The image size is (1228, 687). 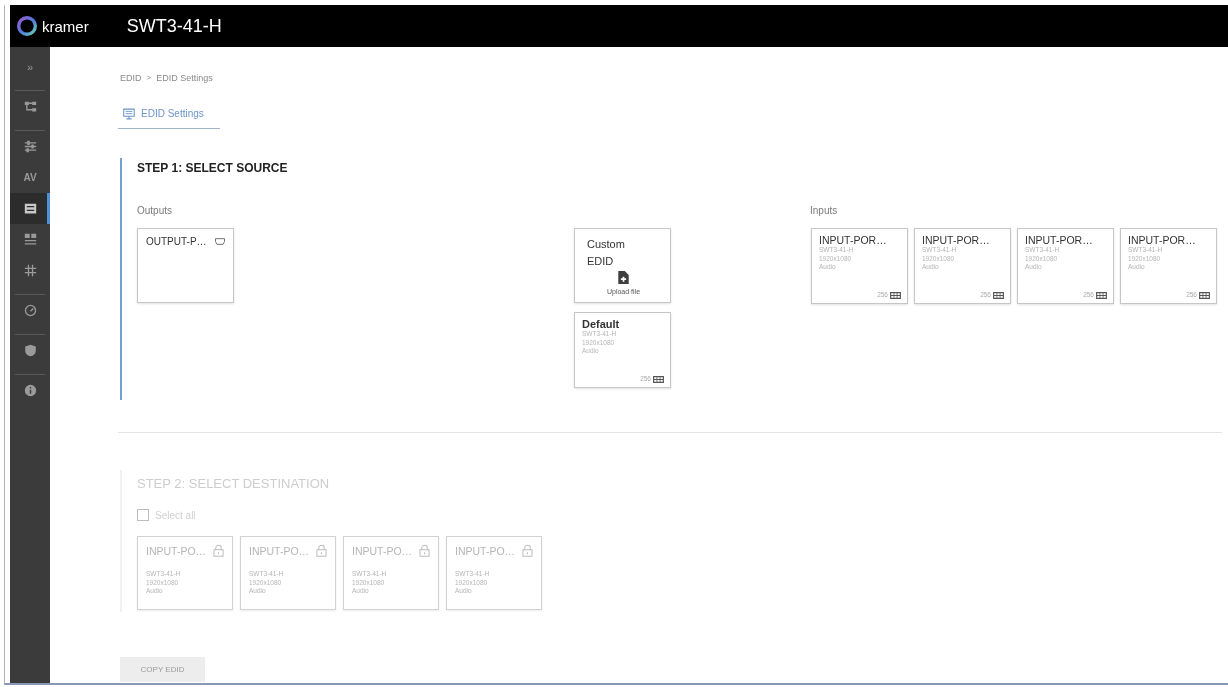 I want to click on custom-edid-title: Custom EDID, so click(x=606, y=253).